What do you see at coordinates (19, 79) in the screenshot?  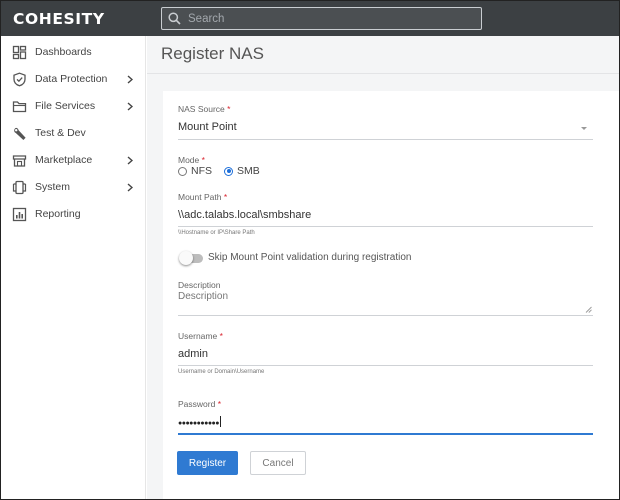 I see `shield-icon` at bounding box center [19, 79].